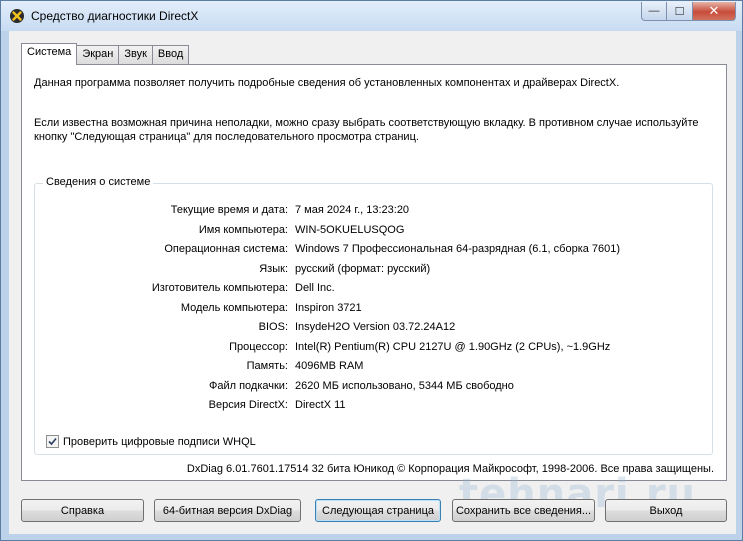 The width and height of the screenshot is (743, 541). I want to click on caption-buttons: — ☐ ✕, so click(688, 11).